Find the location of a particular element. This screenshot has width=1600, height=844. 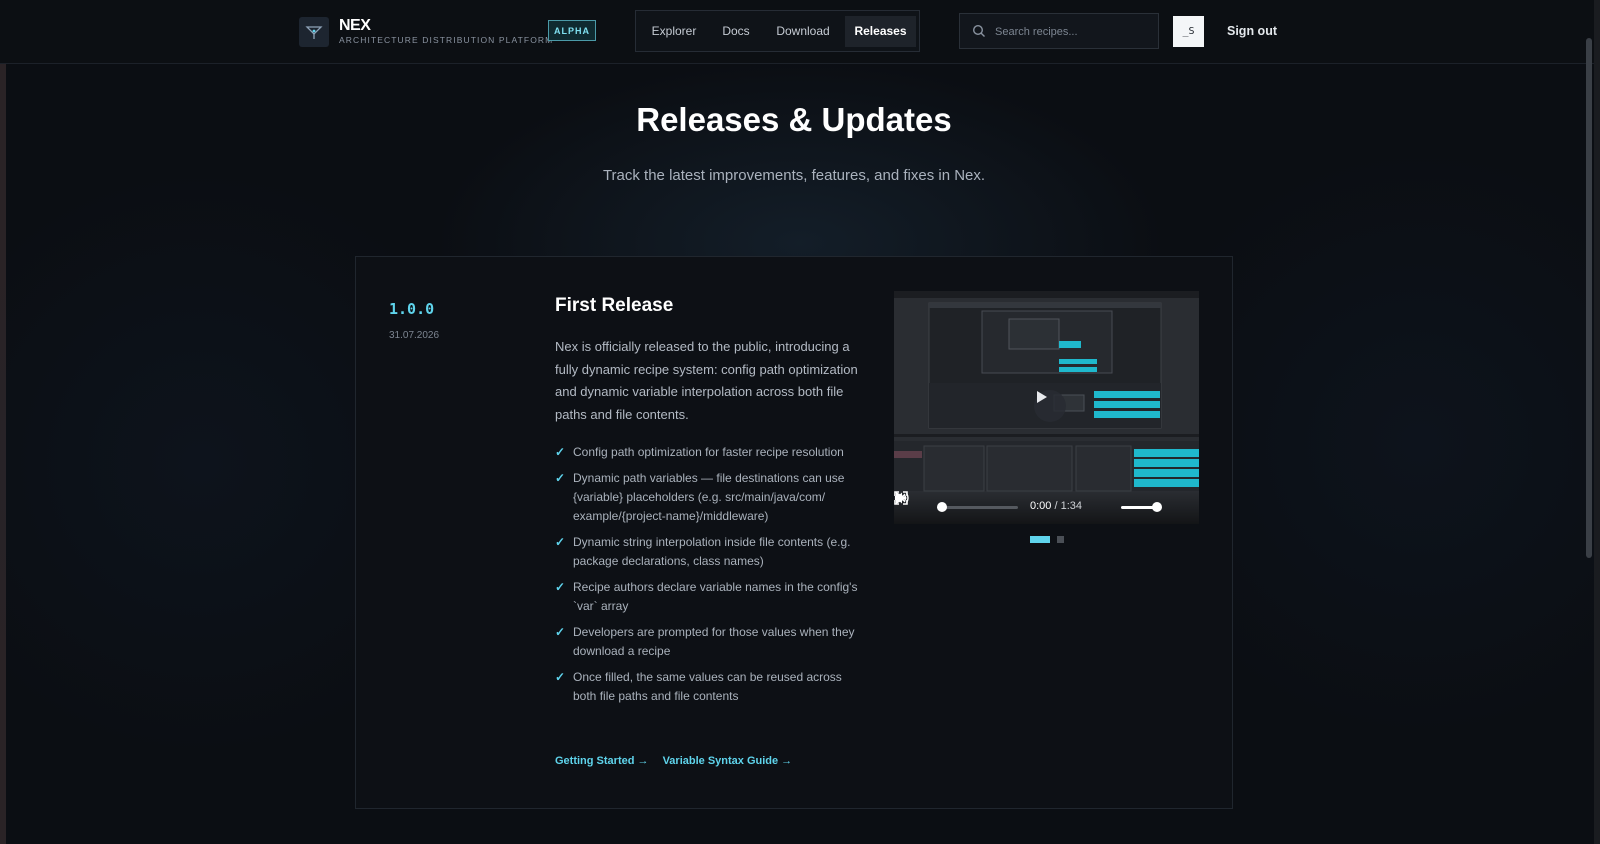

video-progress-handle is located at coordinates (942, 507).